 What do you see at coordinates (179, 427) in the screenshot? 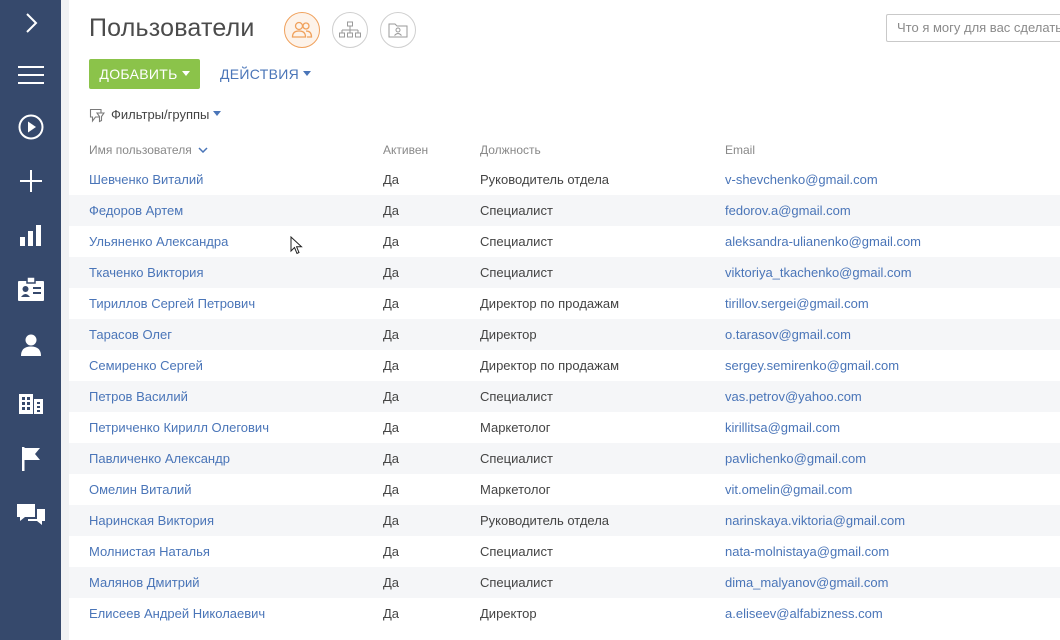
I see `user-name-link: Петриченко Кирилл Олегович` at bounding box center [179, 427].